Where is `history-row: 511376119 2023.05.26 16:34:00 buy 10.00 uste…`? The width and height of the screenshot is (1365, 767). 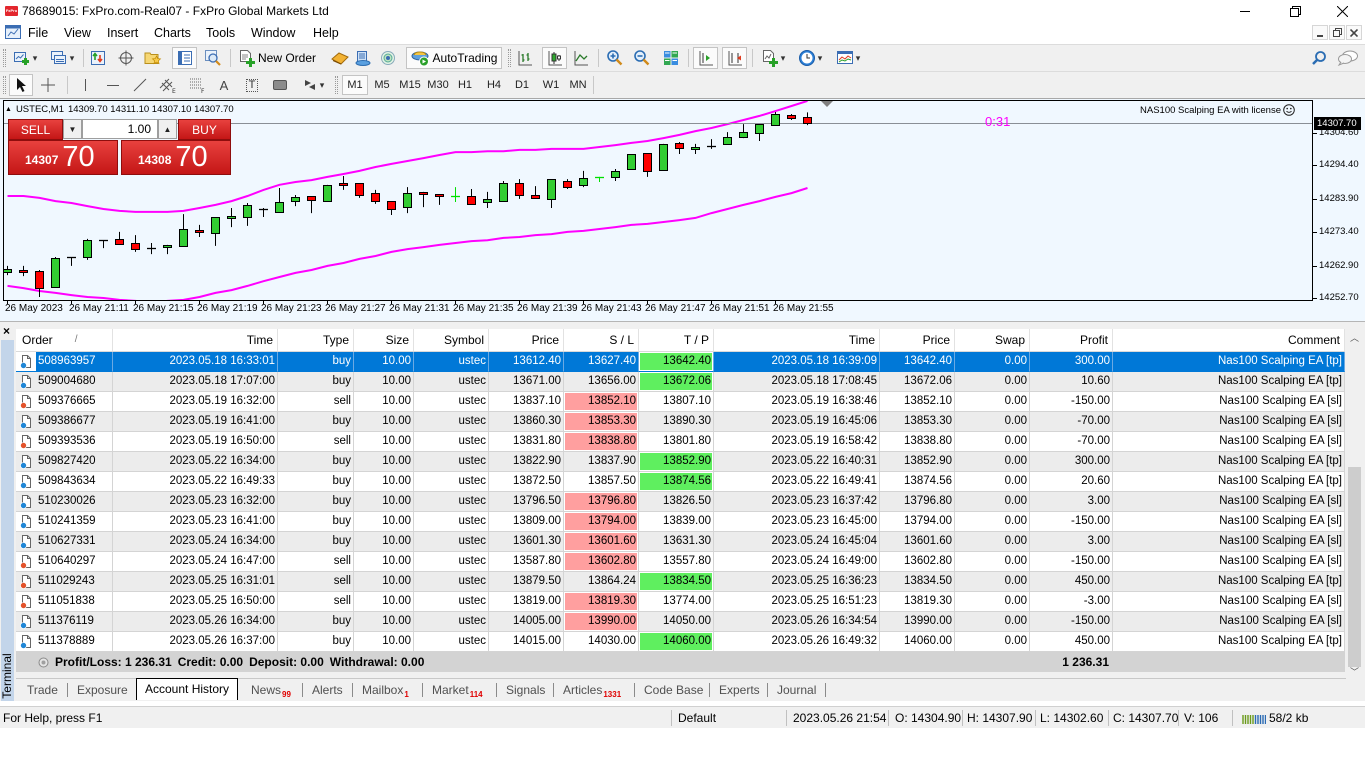
history-row: 511376119 2023.05.26 16:34:00 buy 10.00 uste… is located at coordinates (680, 622).